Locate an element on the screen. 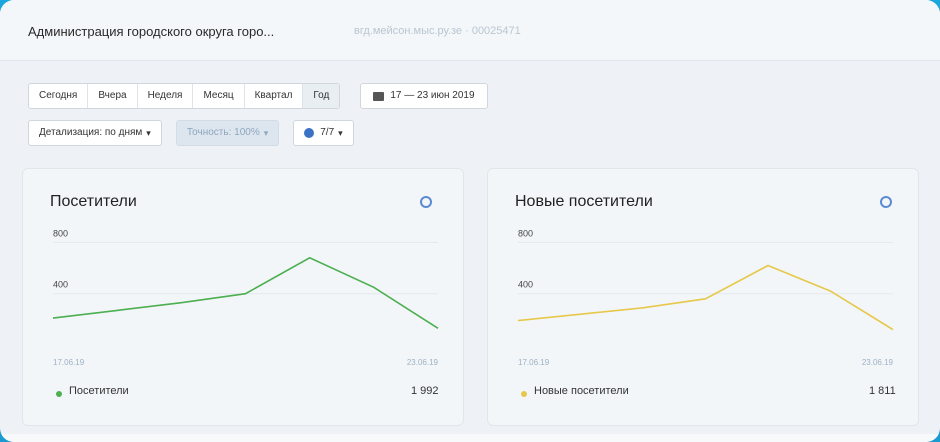 Image resolution: width=940 pixels, height=442 pixels. accuracy-dropdown: Точность: 100% ▾ is located at coordinates (227, 133).